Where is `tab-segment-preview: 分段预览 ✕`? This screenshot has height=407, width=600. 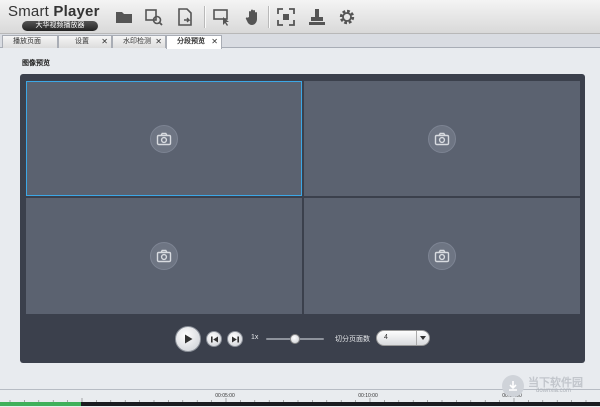 tab-segment-preview: 分段预览 ✕ is located at coordinates (194, 42).